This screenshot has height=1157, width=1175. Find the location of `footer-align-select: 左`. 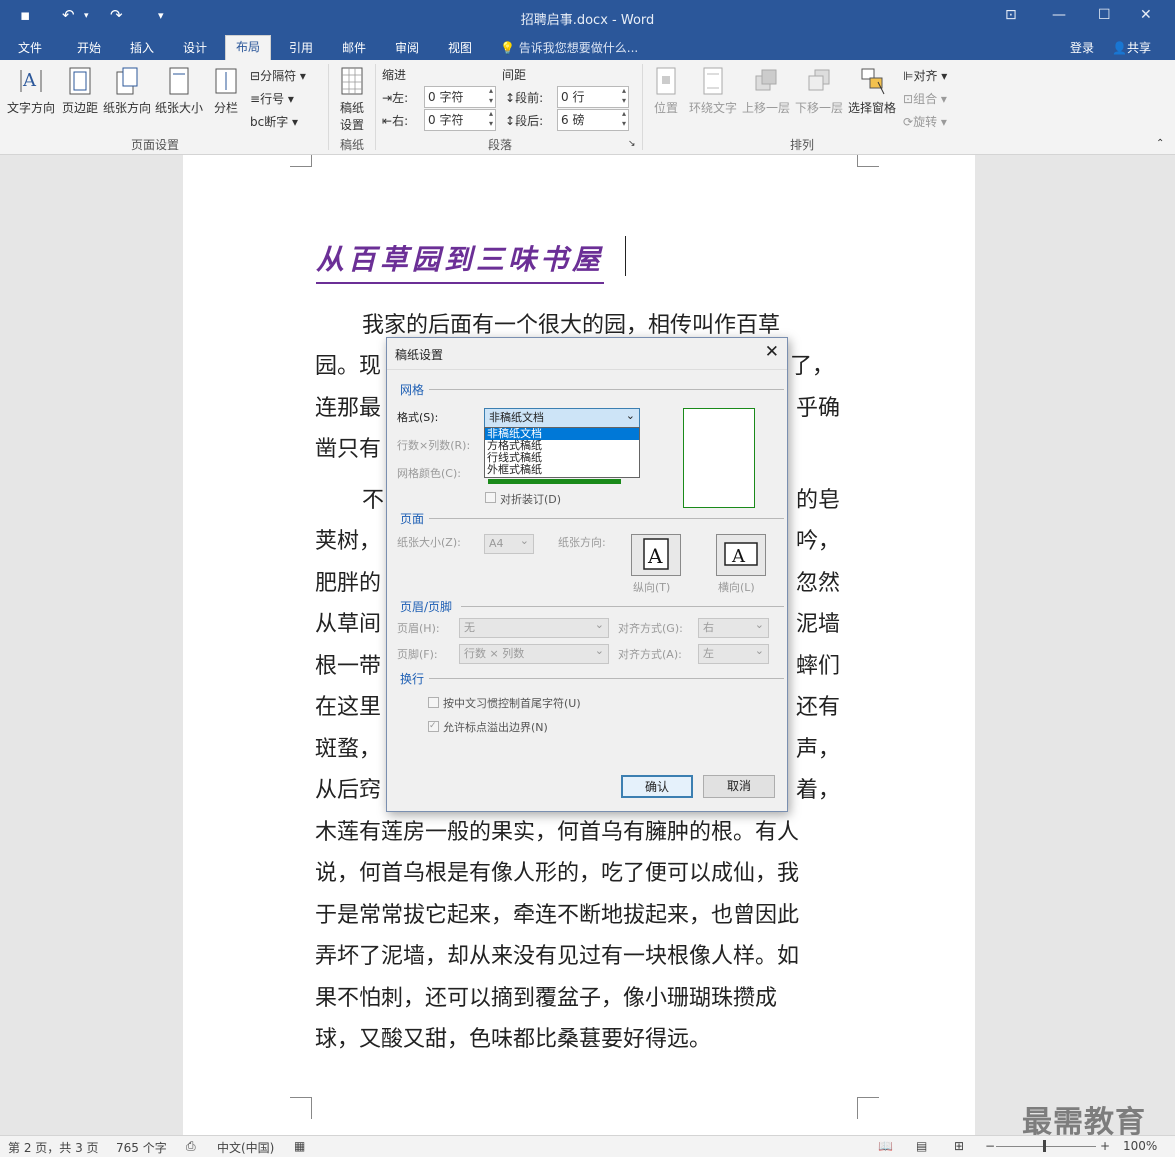

footer-align-select: 左 is located at coordinates (733, 653).